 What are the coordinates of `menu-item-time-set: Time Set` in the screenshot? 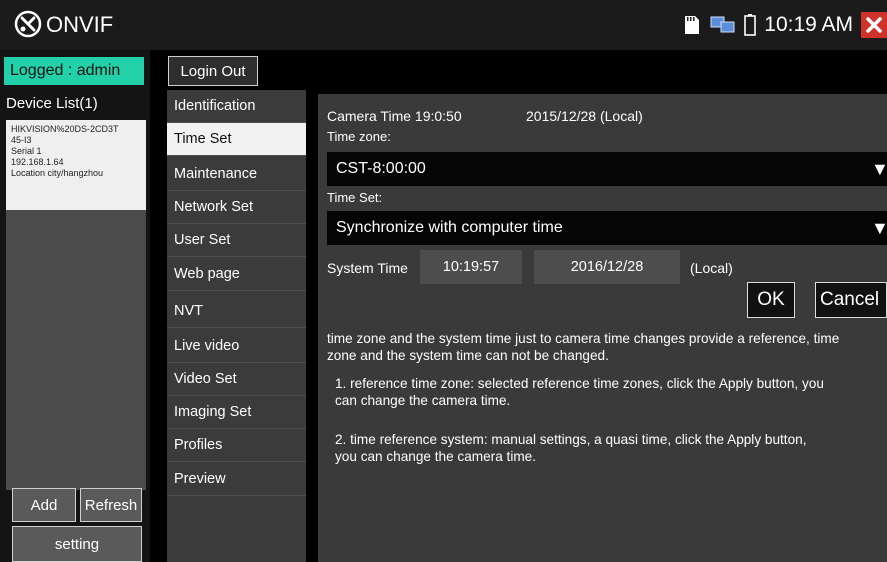 It's located at (236, 139).